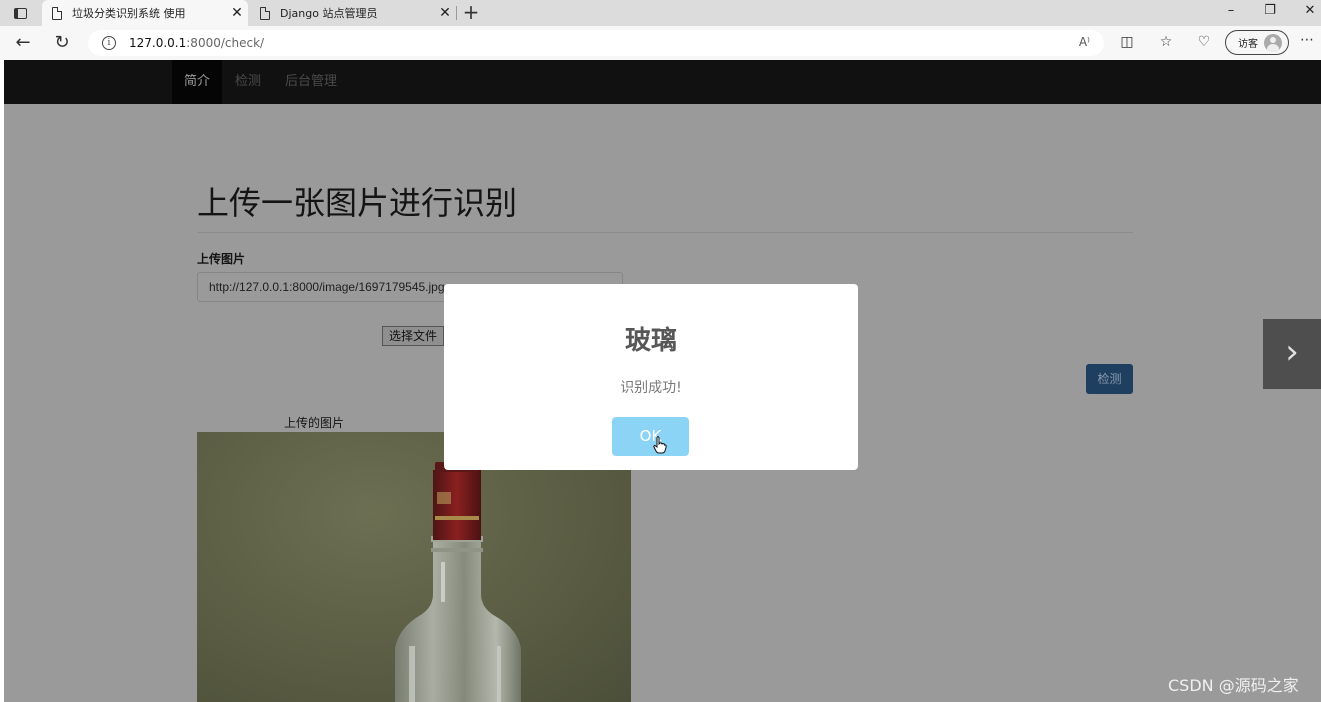  What do you see at coordinates (413, 336) in the screenshot?
I see `choose-file-button: 选择文件` at bounding box center [413, 336].